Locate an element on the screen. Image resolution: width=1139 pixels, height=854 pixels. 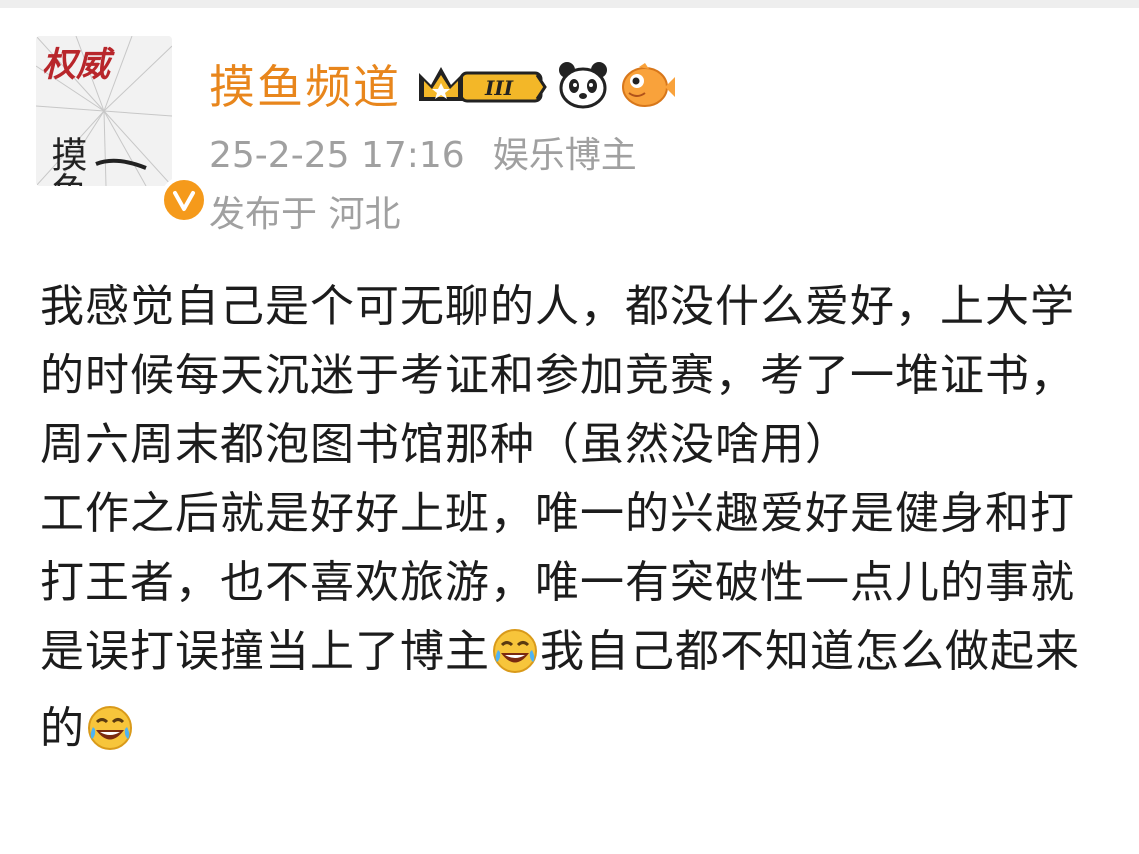
author-badges: III is located at coordinates (545, 87).